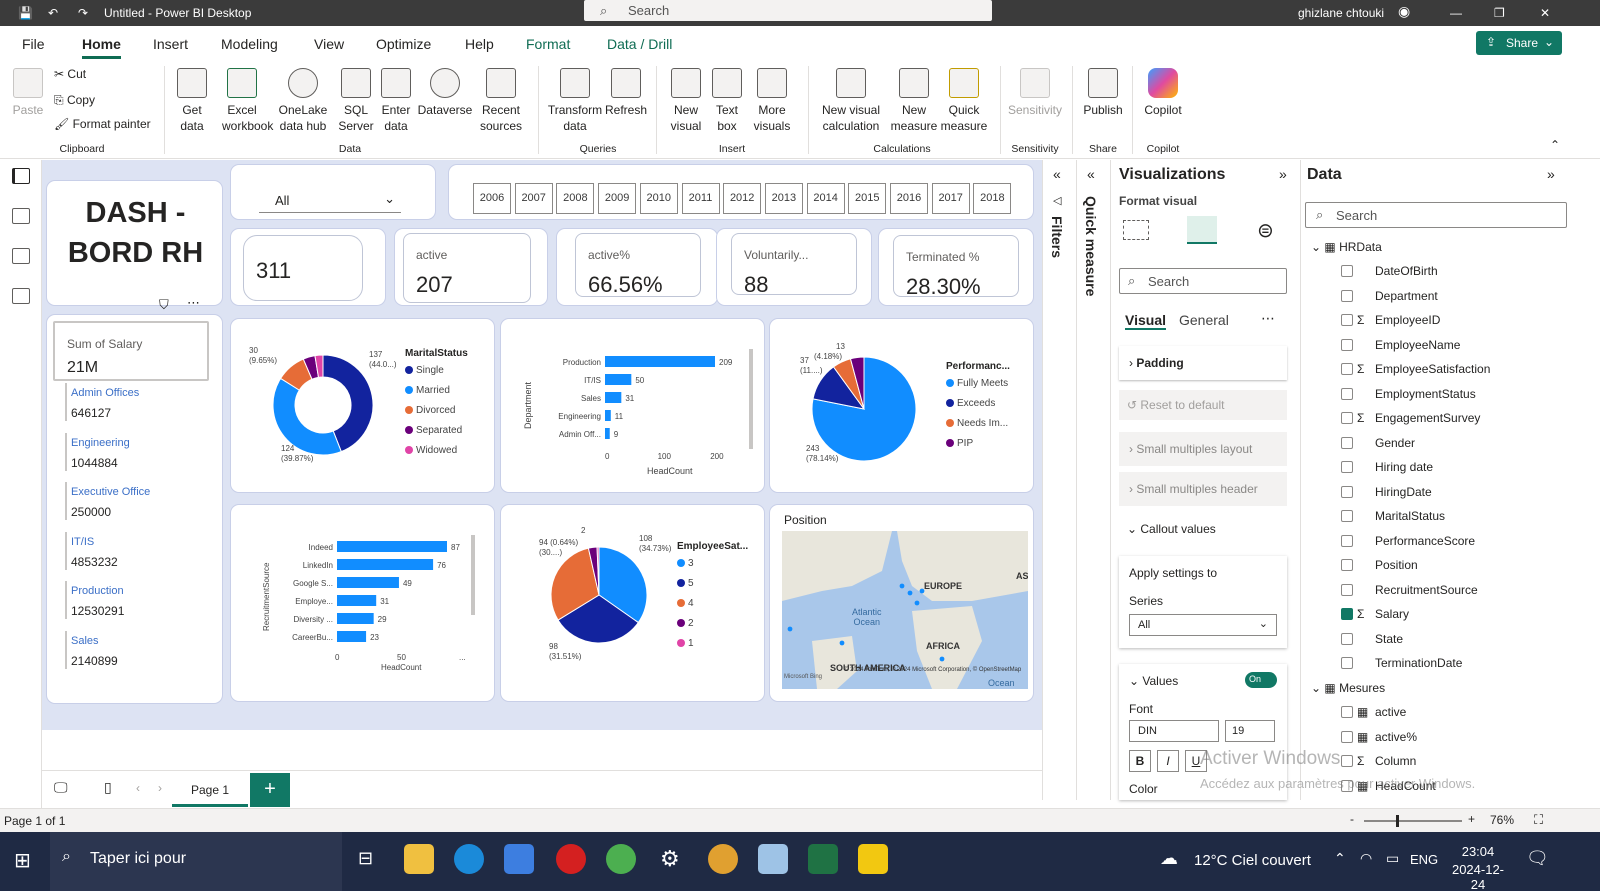  What do you see at coordinates (1478, 851) in the screenshot?
I see `clock-time: 23:04` at bounding box center [1478, 851].